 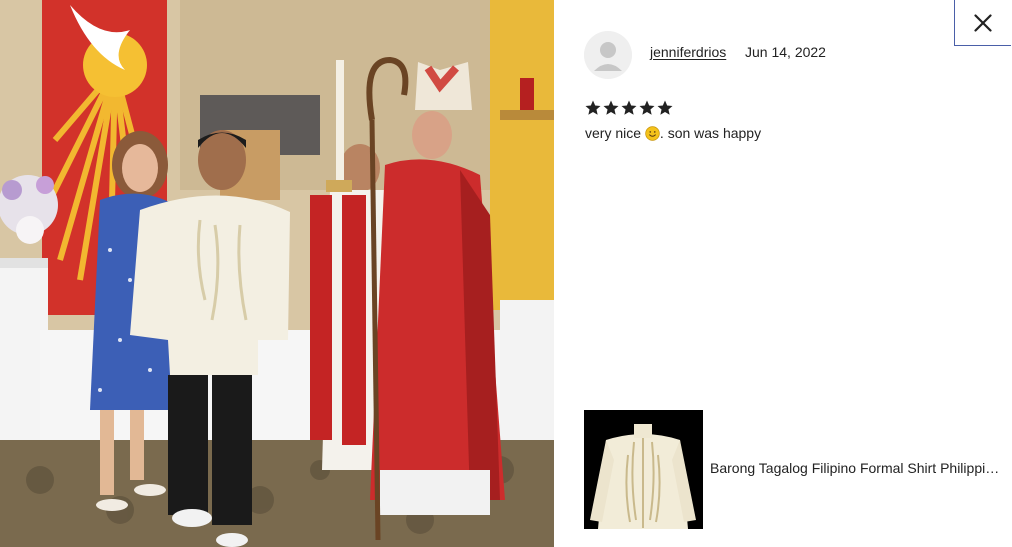 I want to click on review-text: very nice . son was happy, so click(x=673, y=133).